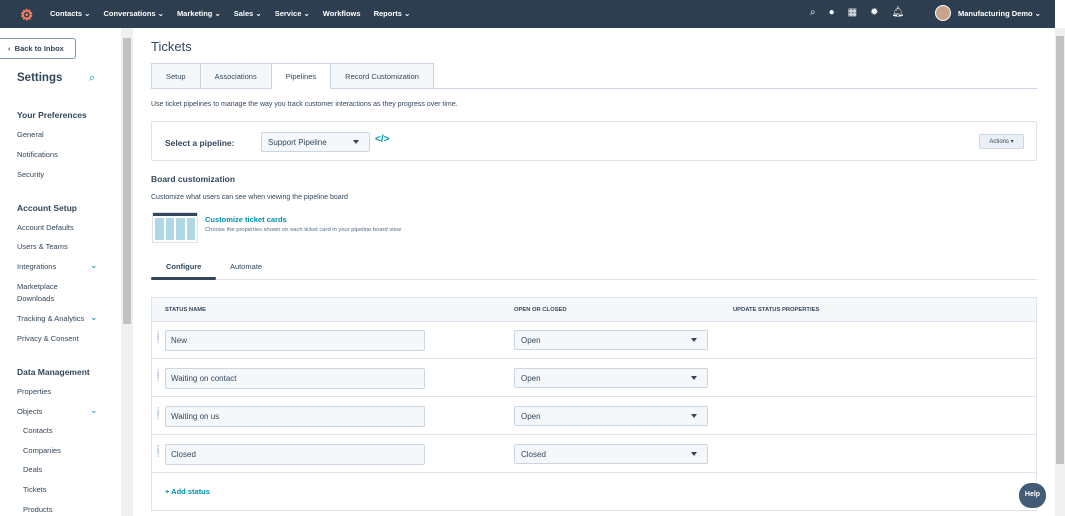  What do you see at coordinates (133, 13) in the screenshot?
I see `nav-conversations: Conversations ⌄` at bounding box center [133, 13].